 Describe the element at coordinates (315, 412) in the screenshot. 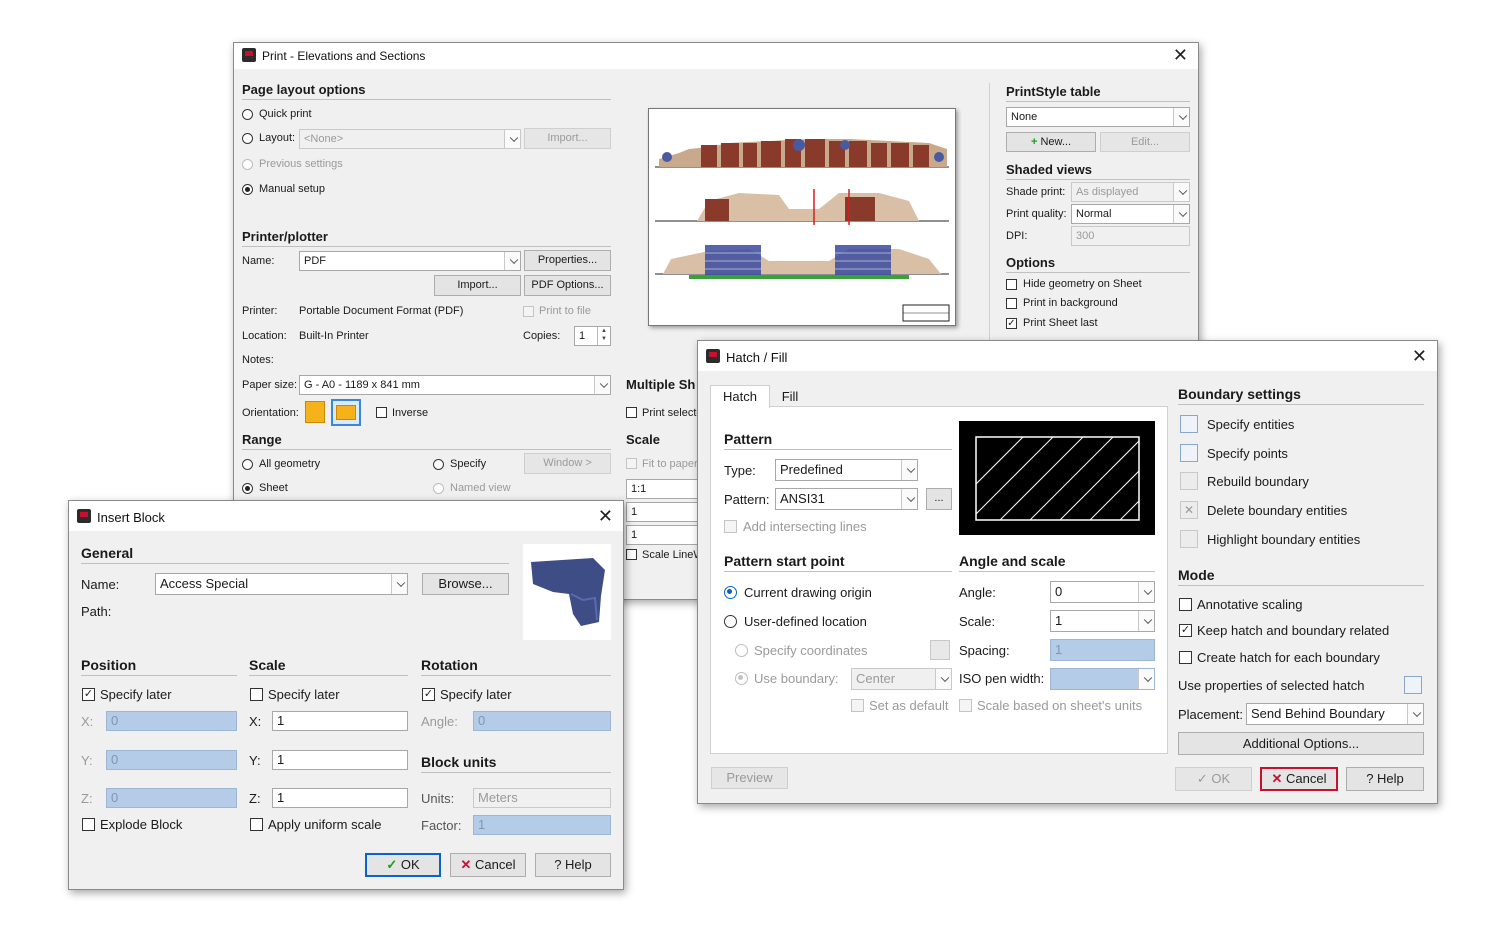

I see `portrait-orientation-icon` at that location.